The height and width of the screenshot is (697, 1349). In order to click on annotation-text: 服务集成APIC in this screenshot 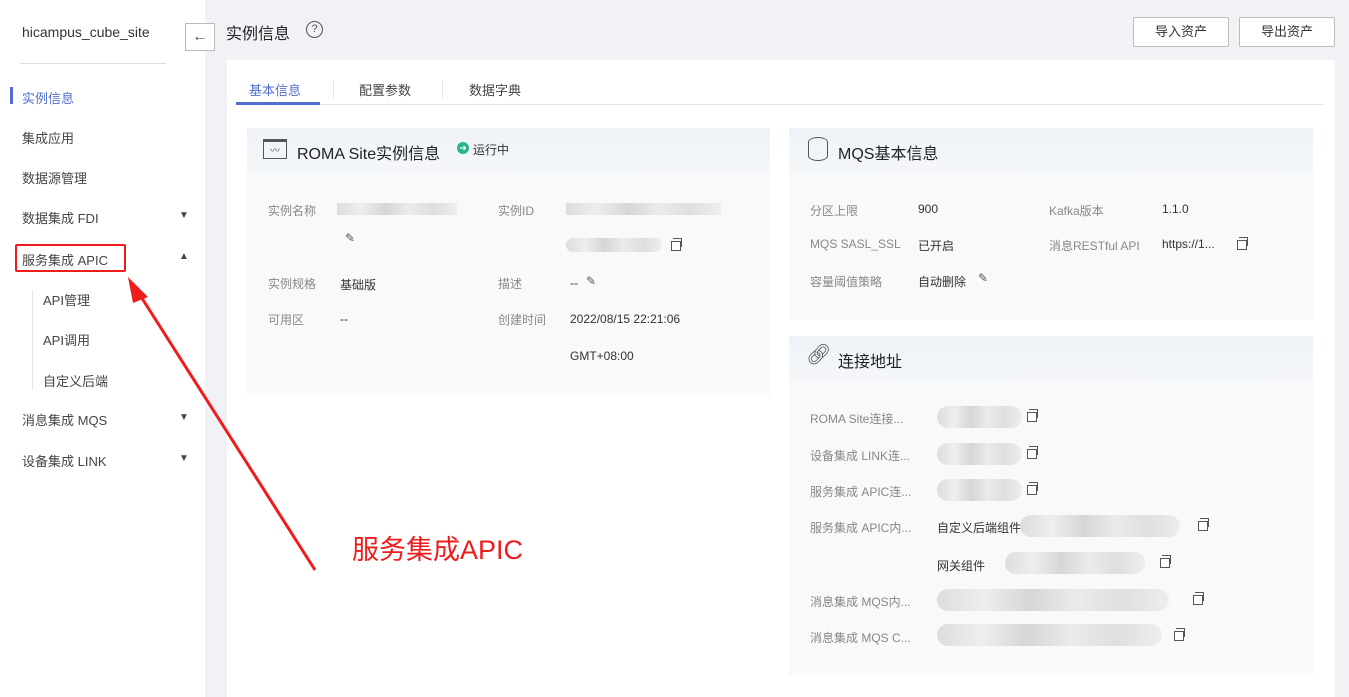, I will do `click(438, 550)`.